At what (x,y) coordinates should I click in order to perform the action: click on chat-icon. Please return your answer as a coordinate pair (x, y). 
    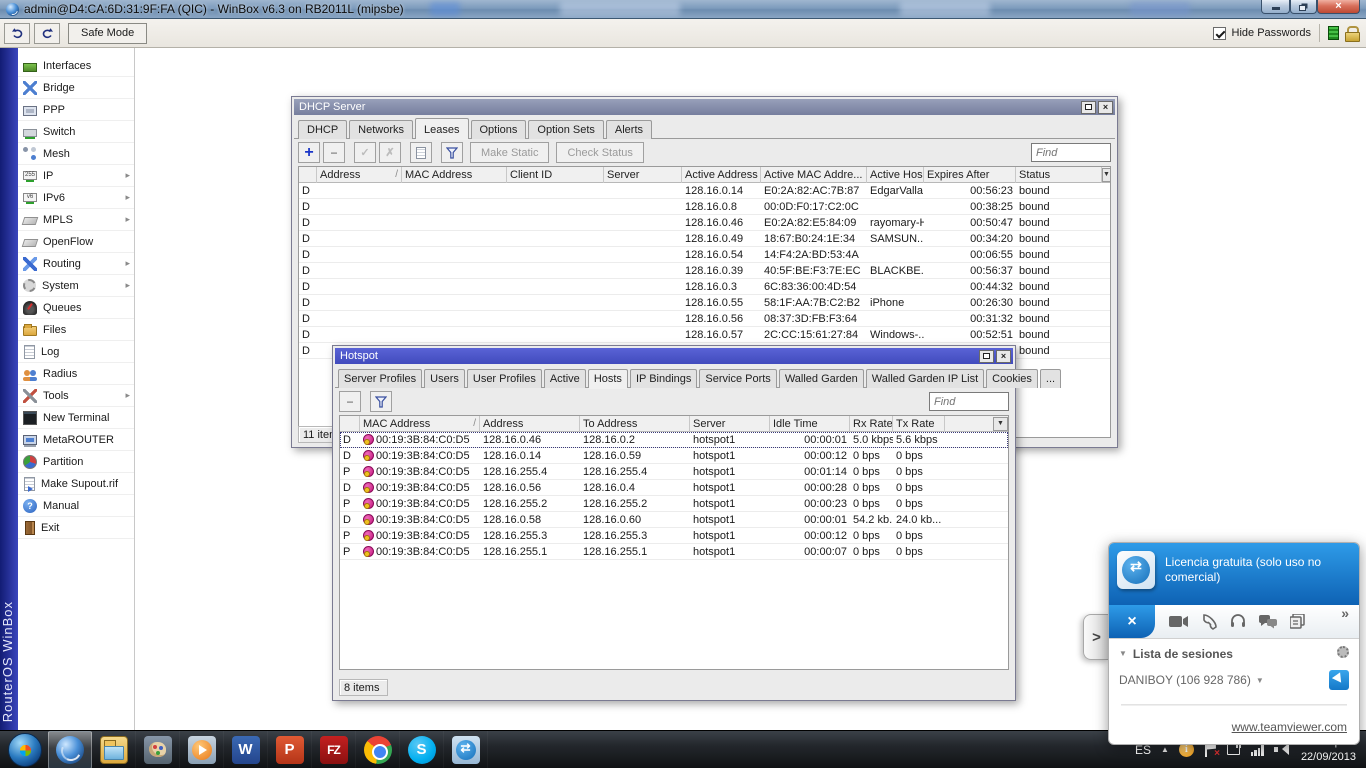
    Looking at the image, I should click on (1268, 621).